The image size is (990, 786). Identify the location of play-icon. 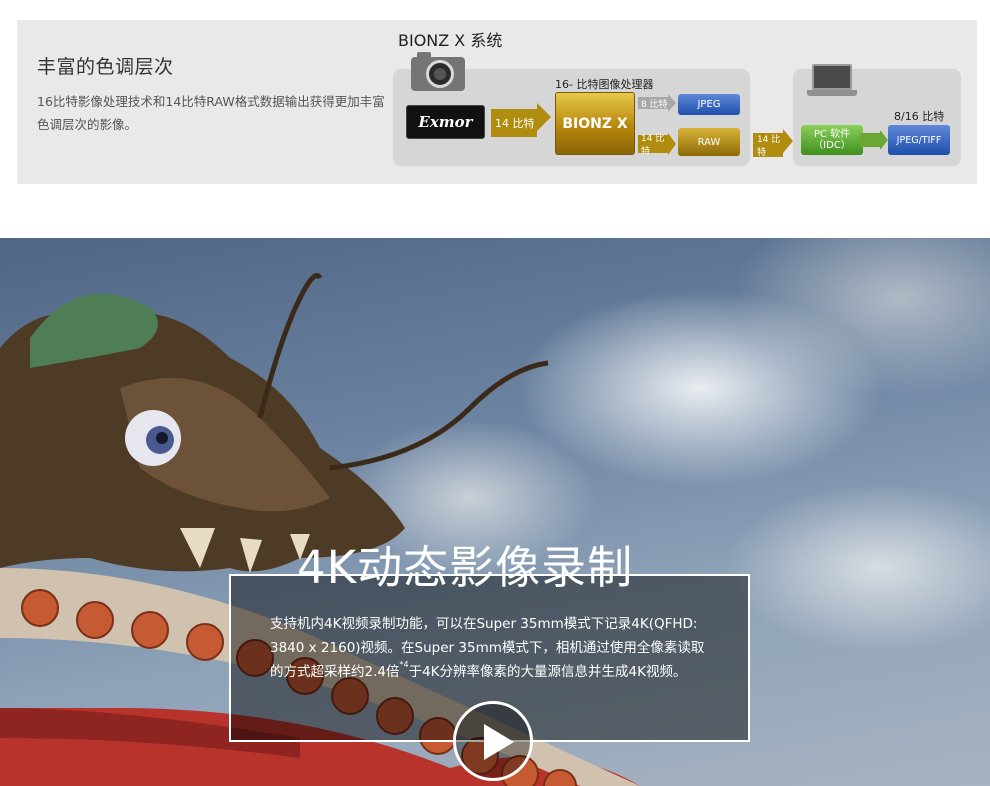
(499, 742).